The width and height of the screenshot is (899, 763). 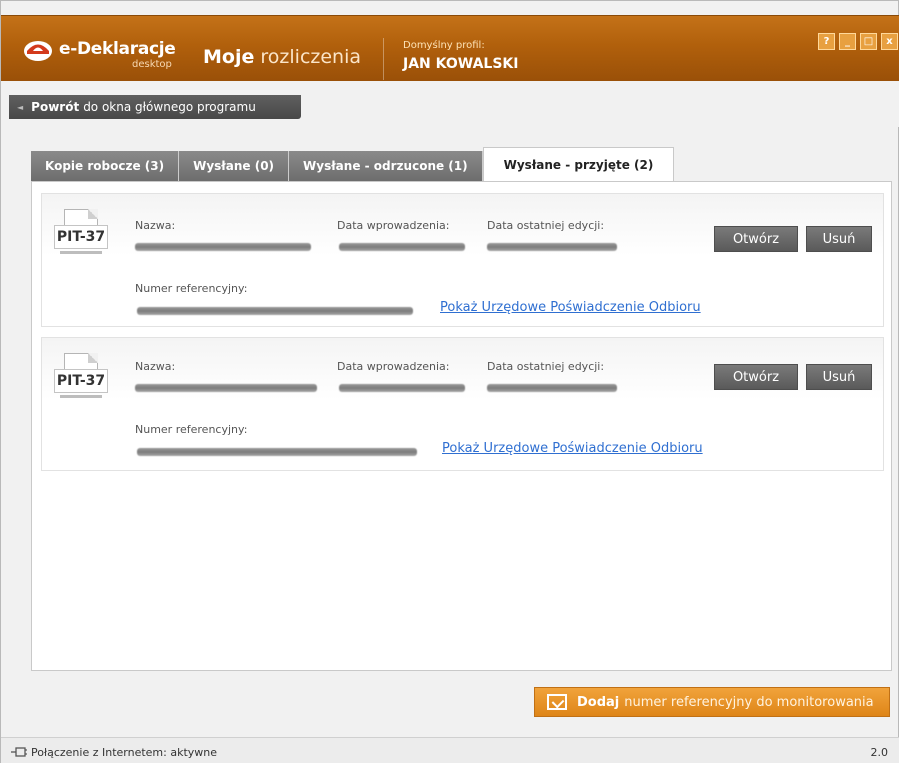 I want to click on maximize-button: □, so click(x=868, y=41).